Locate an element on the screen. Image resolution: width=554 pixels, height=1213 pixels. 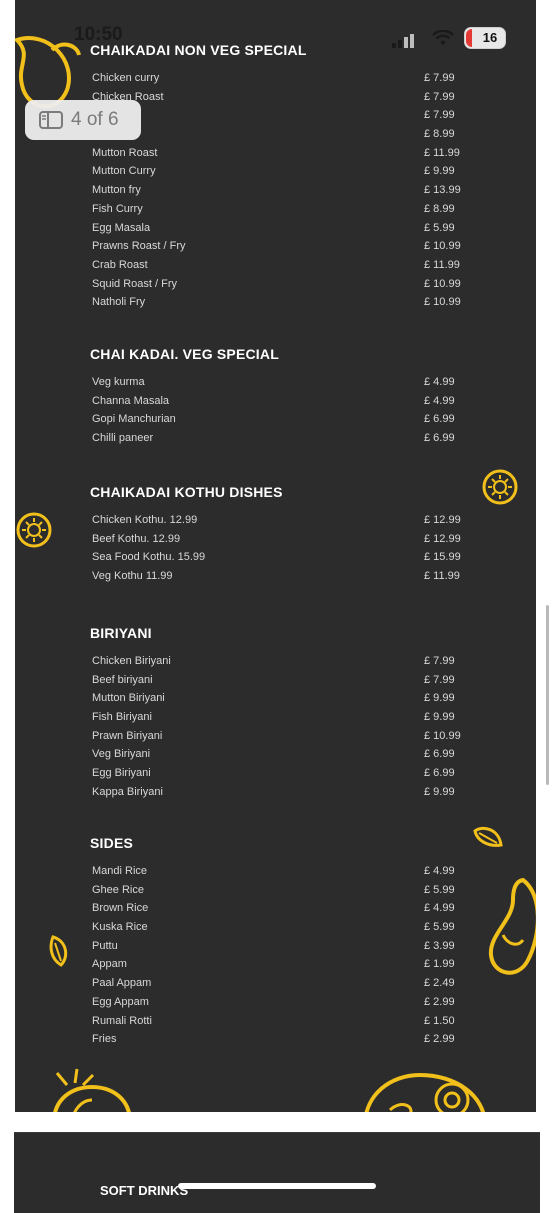
list-item: Sea Food Kothu. 15.99 £ 15.99 is located at coordinates (278, 557).